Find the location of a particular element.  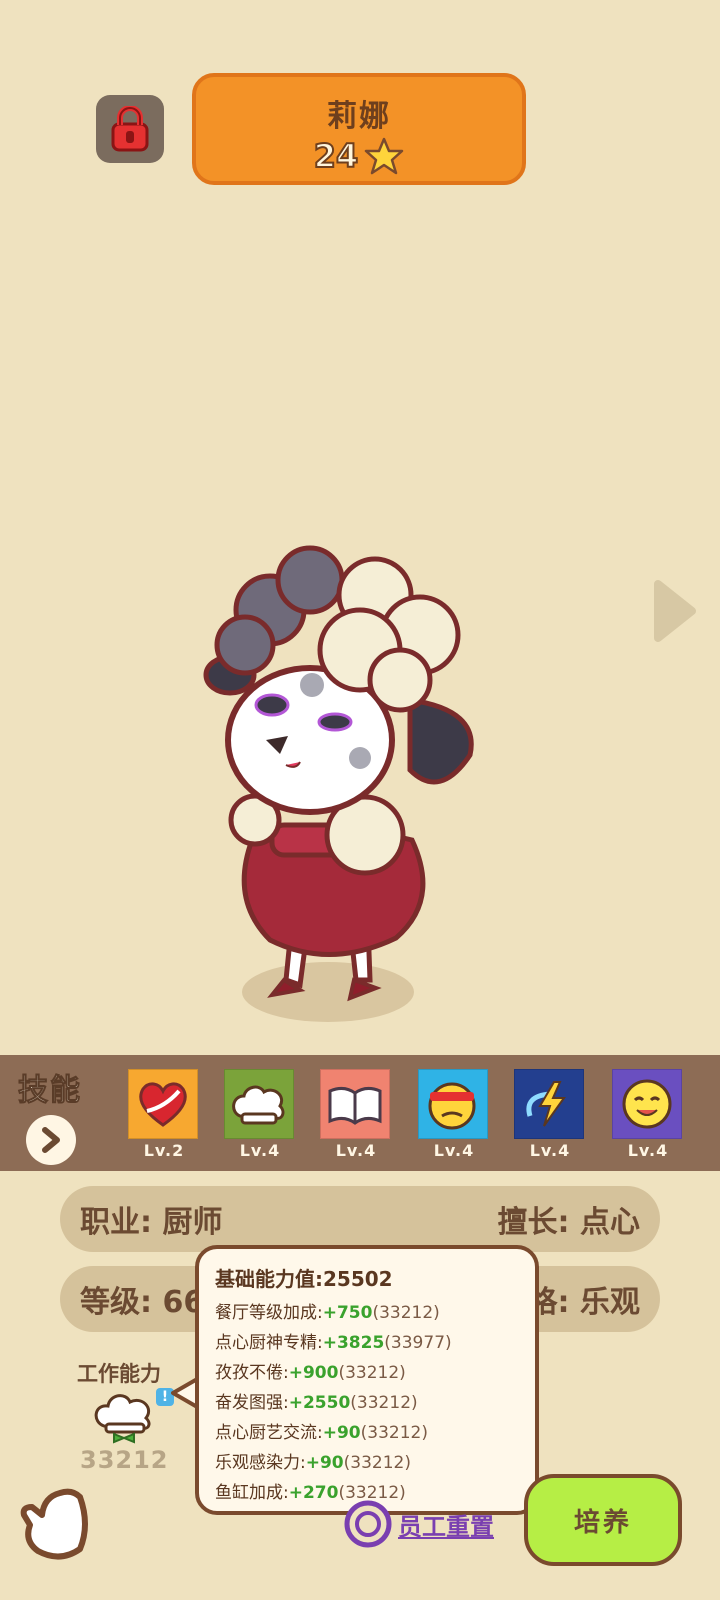

row-total: (33977) is located at coordinates (418, 1343).